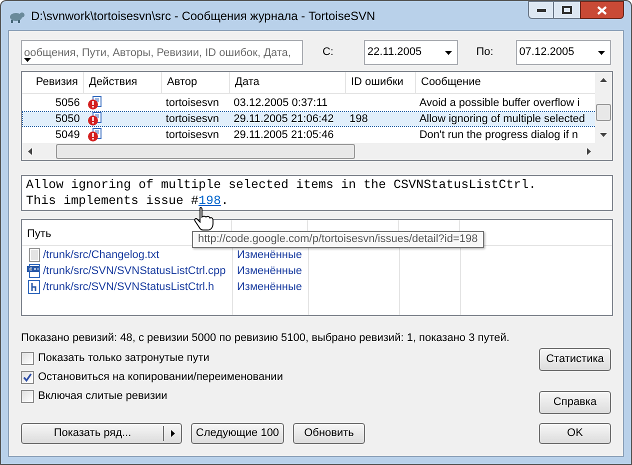  What do you see at coordinates (338, 239) in the screenshot?
I see `tooltip: http://code.google.com/p/tortoisesvn/issues/detail?id=198` at bounding box center [338, 239].